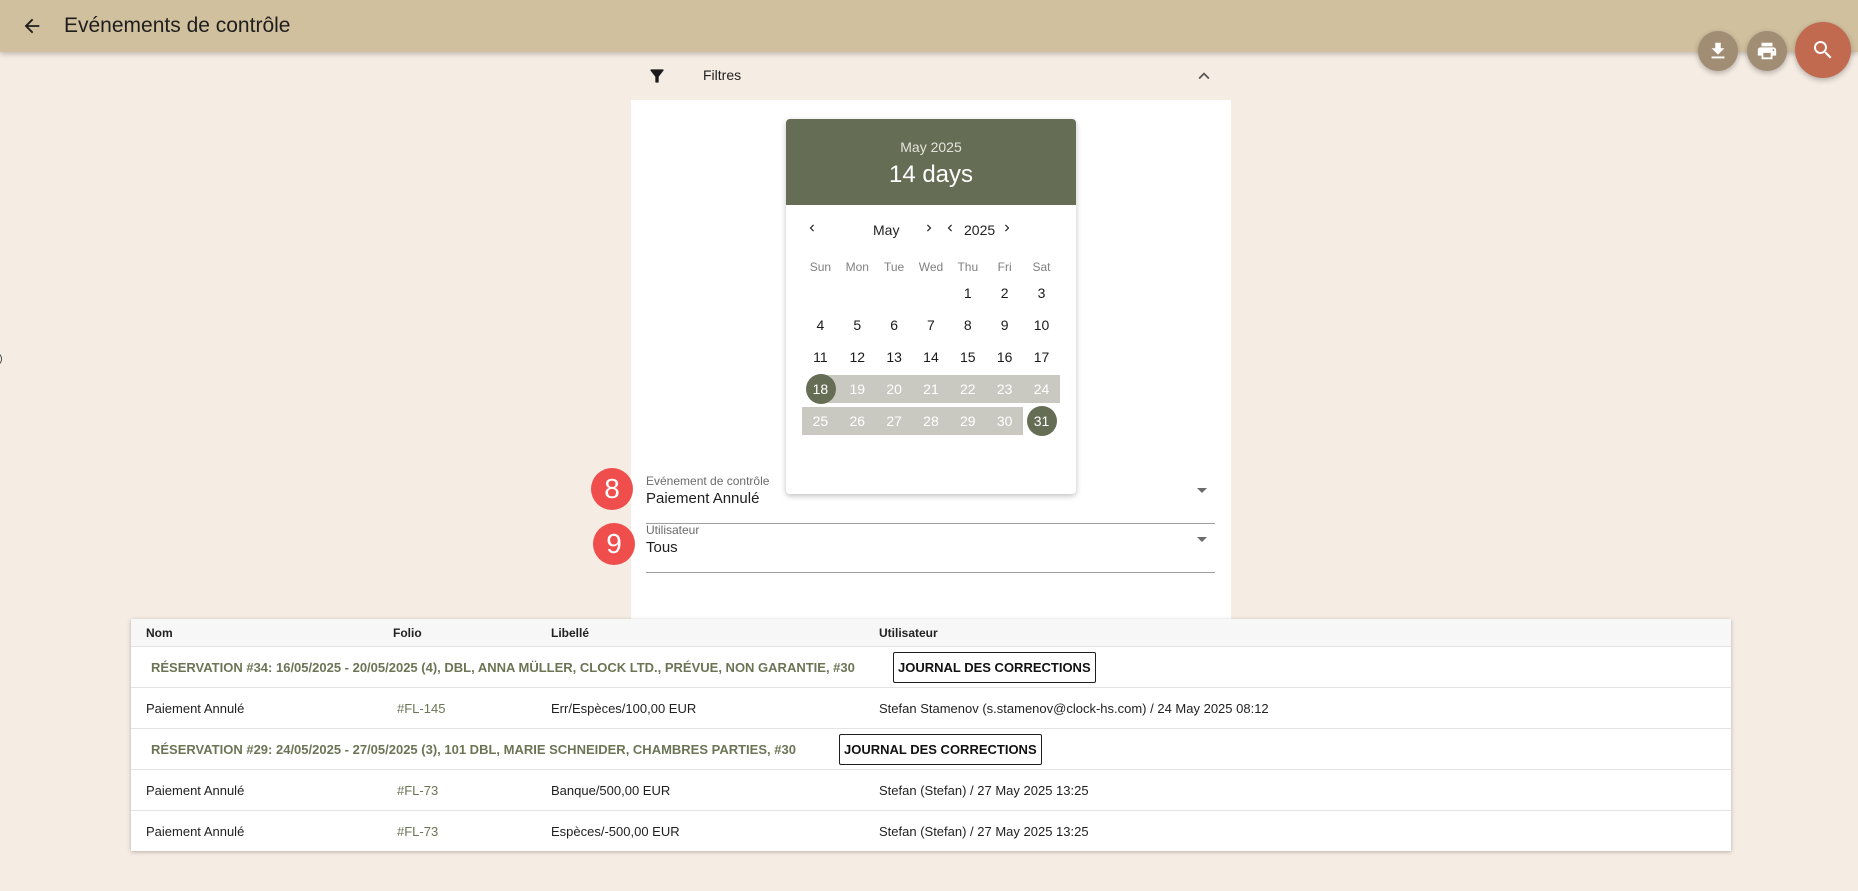 The height and width of the screenshot is (891, 1858). What do you see at coordinates (820, 421) in the screenshot?
I see `calendar-day: 25` at bounding box center [820, 421].